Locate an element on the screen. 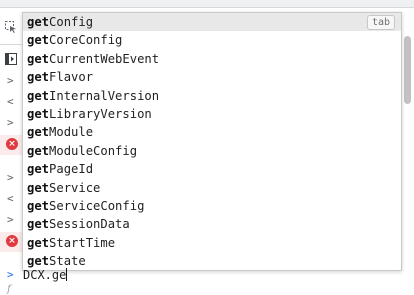 Image resolution: width=414 pixels, height=295 pixels. suggestion-rest: InternalVersion is located at coordinates (104, 95).